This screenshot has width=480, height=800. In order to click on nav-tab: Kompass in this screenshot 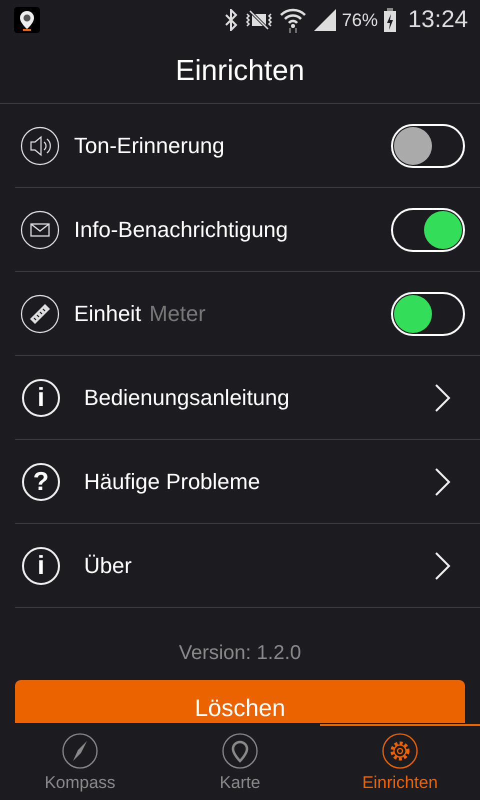, I will do `click(80, 762)`.